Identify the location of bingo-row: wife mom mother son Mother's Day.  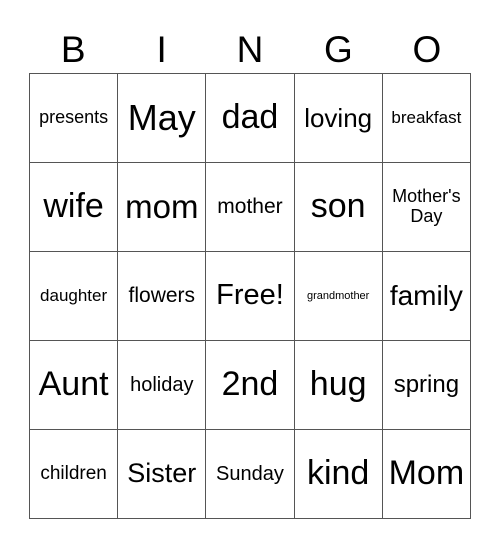
(250, 207).